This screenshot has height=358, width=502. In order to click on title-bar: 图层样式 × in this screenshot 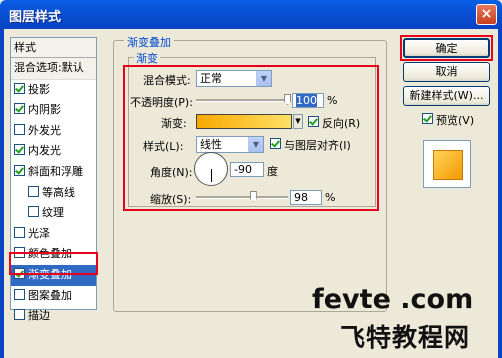, I will do `click(251, 14)`.